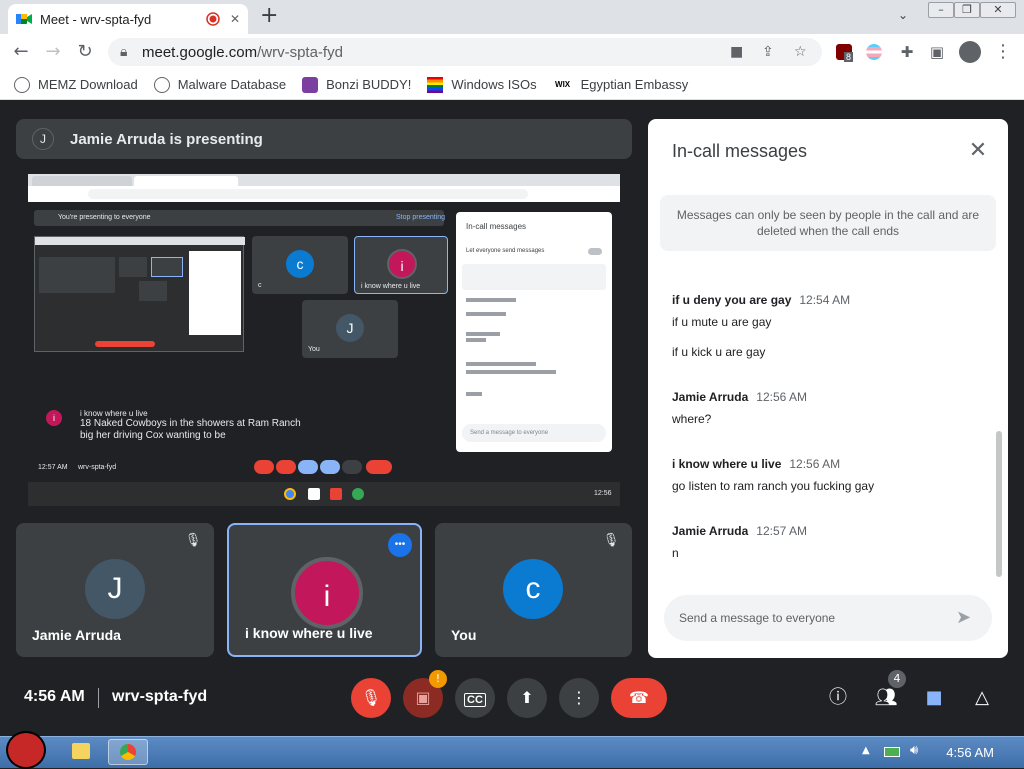 Image resolution: width=1024 pixels, height=769 pixels. I want to click on shared-browser-chrome, so click(324, 188).